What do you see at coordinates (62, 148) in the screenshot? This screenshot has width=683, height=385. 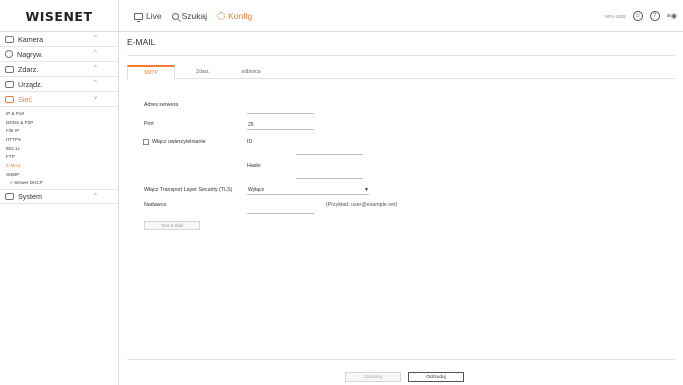 I see `sidebar-subitem-8021x: 802.1x` at bounding box center [62, 148].